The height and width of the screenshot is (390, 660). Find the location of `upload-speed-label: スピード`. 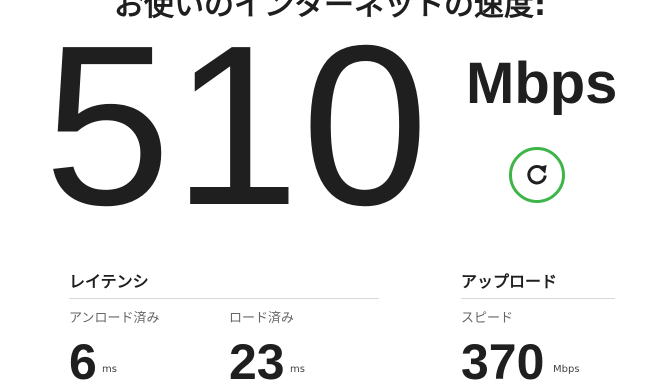

upload-speed-label: スピード is located at coordinates (487, 318).